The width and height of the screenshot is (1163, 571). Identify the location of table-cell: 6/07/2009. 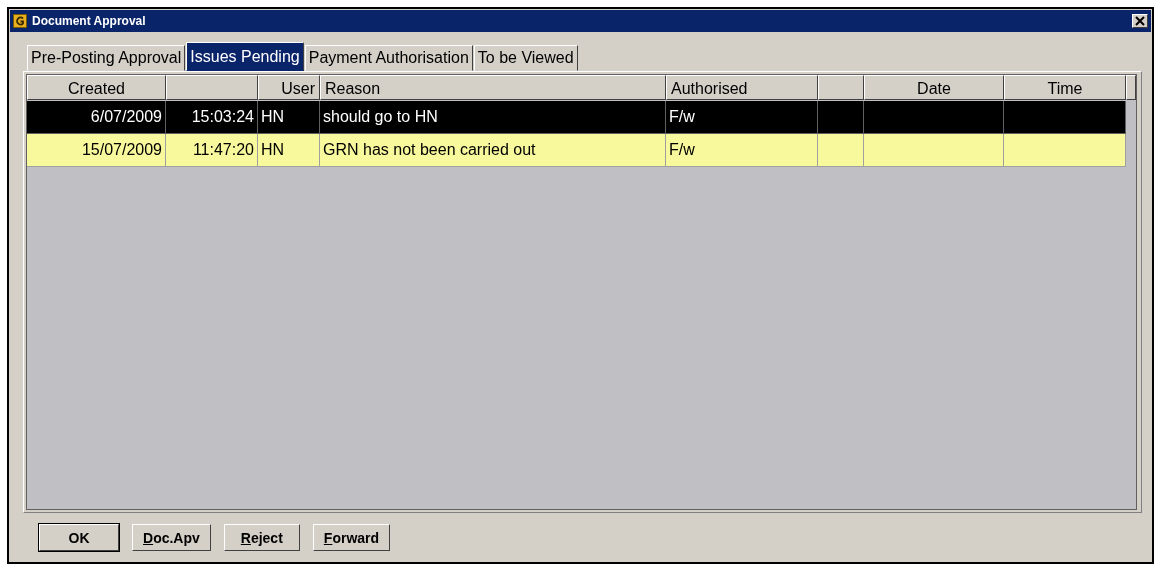
(96, 117).